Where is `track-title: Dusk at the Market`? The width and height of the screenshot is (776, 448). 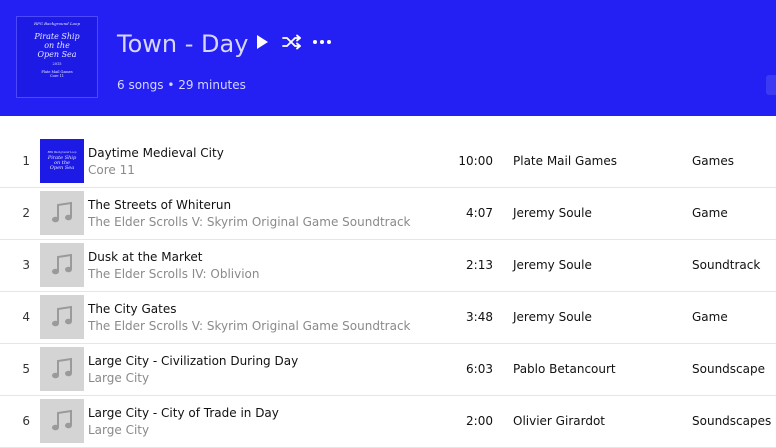
track-title: Dusk at the Market is located at coordinates (145, 257).